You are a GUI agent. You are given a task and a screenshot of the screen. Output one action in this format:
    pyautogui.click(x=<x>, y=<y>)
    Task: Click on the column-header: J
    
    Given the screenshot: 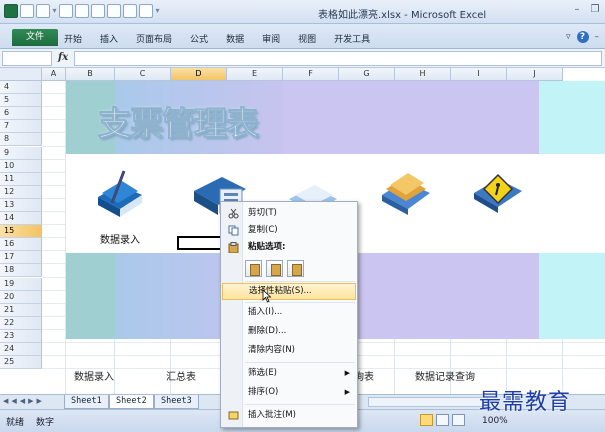 What is the action you would take?
    pyautogui.click(x=535, y=74)
    